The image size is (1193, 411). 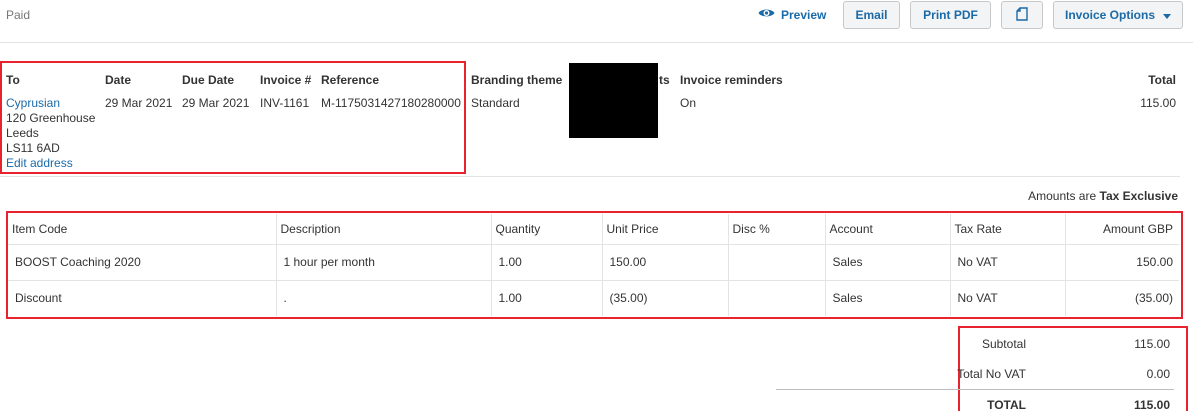 I want to click on unit-price-cell: (35.00), so click(x=665, y=297).